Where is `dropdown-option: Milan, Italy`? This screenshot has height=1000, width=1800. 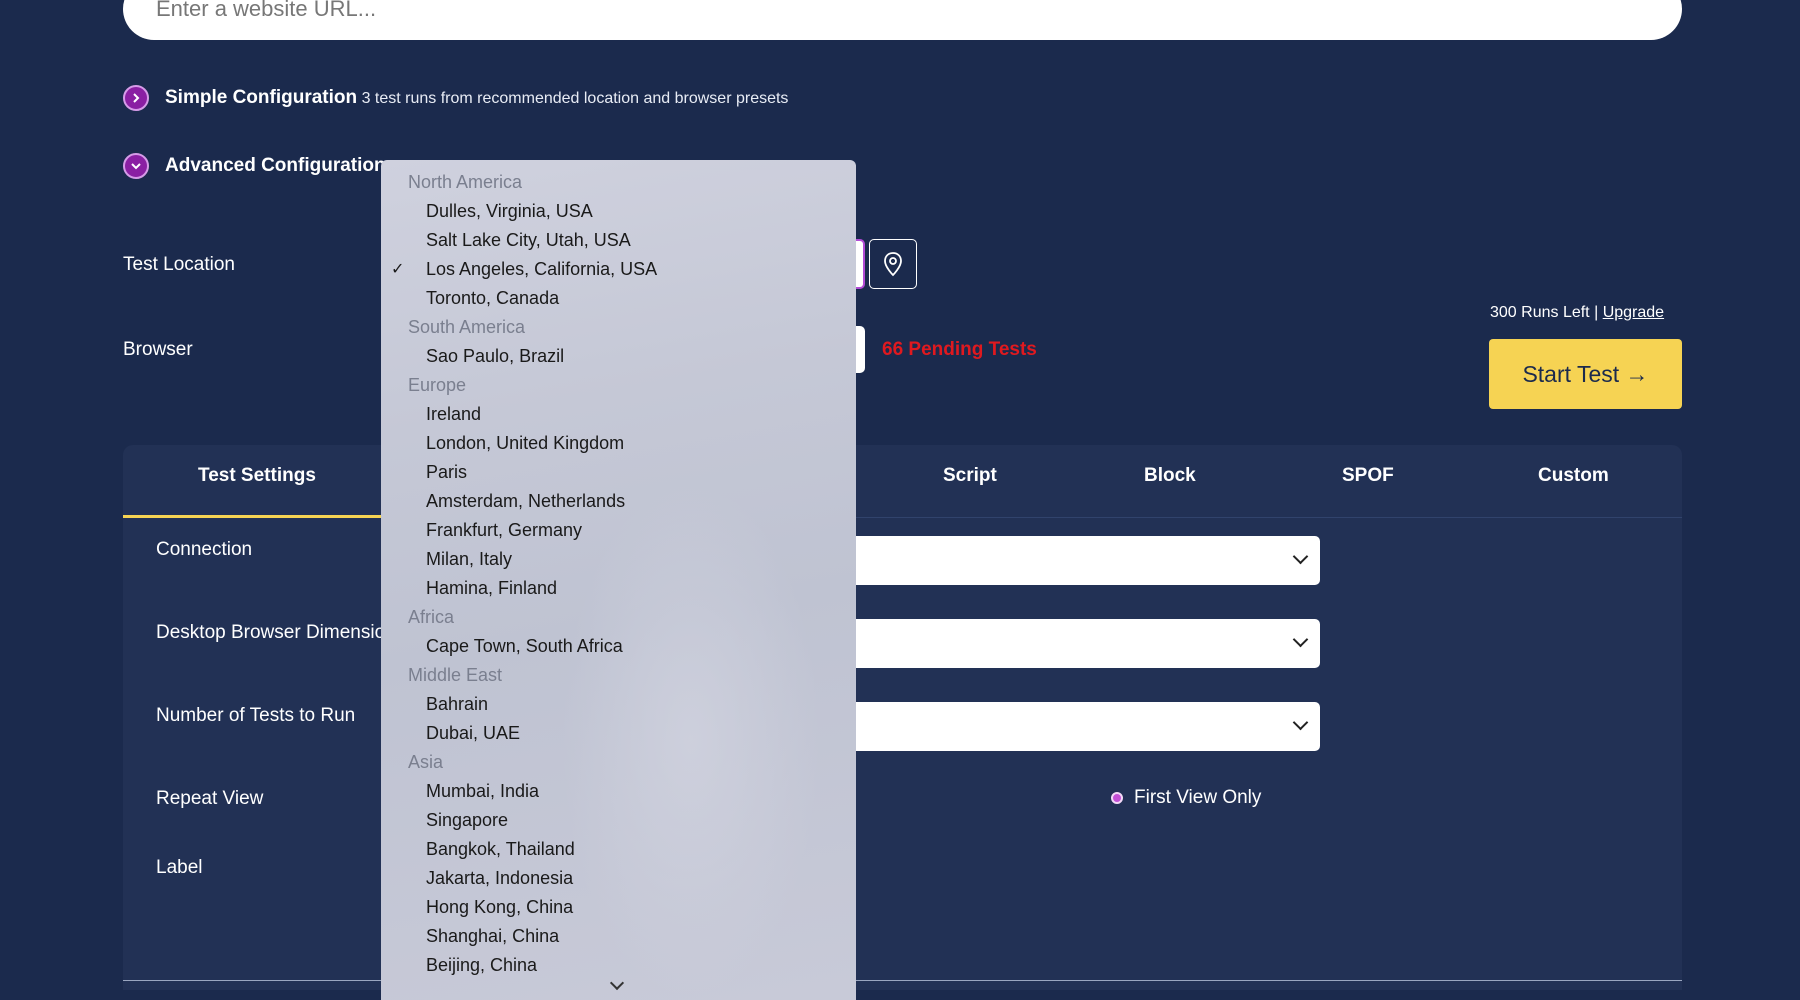
dropdown-option: Milan, Italy is located at coordinates (618, 559).